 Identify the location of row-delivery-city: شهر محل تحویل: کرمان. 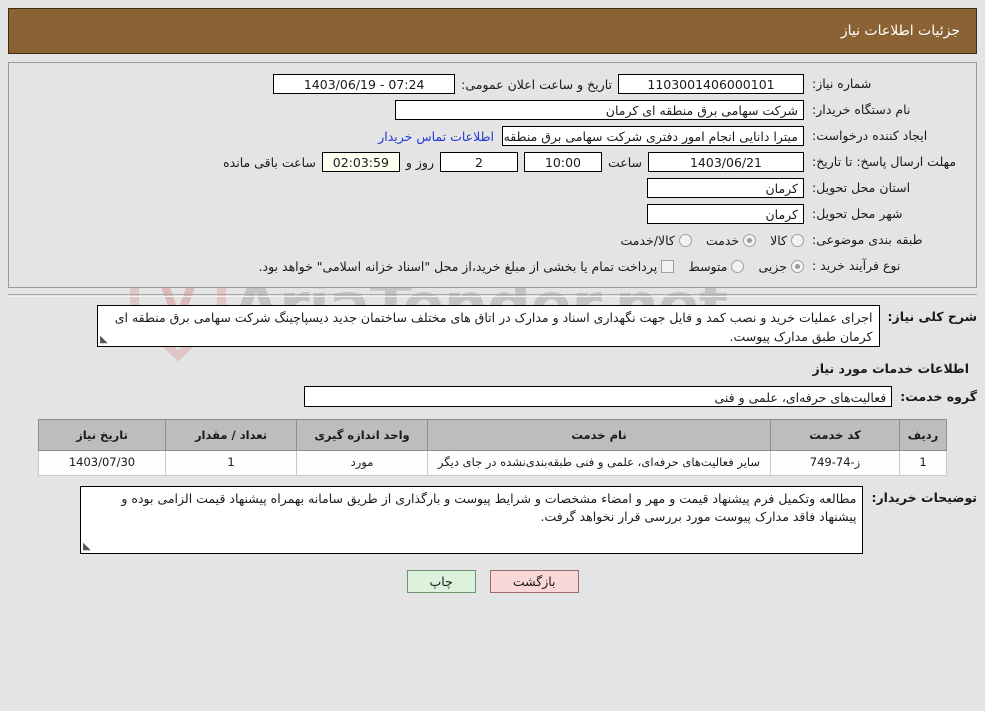
(492, 214).